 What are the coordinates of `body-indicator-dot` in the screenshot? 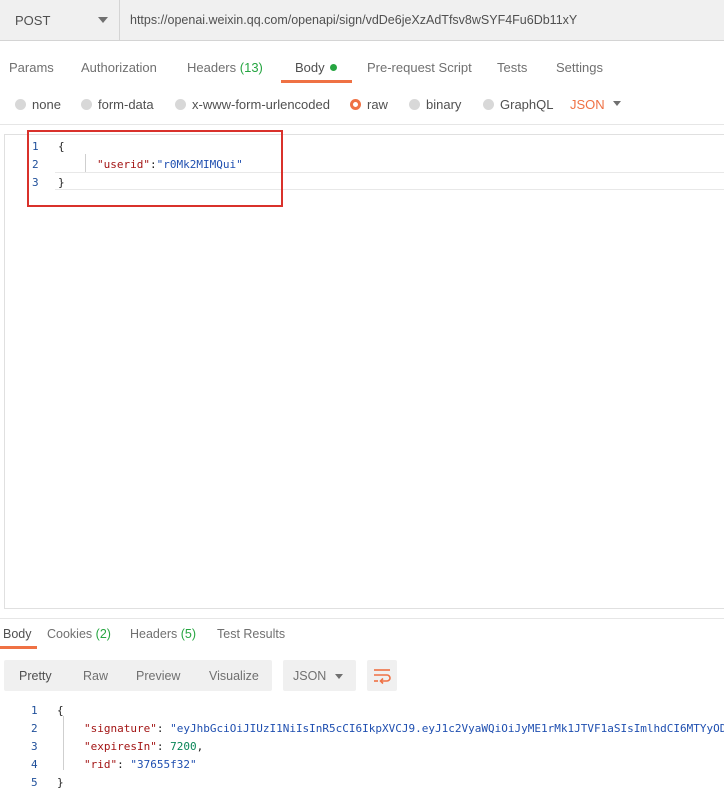 It's located at (333, 67).